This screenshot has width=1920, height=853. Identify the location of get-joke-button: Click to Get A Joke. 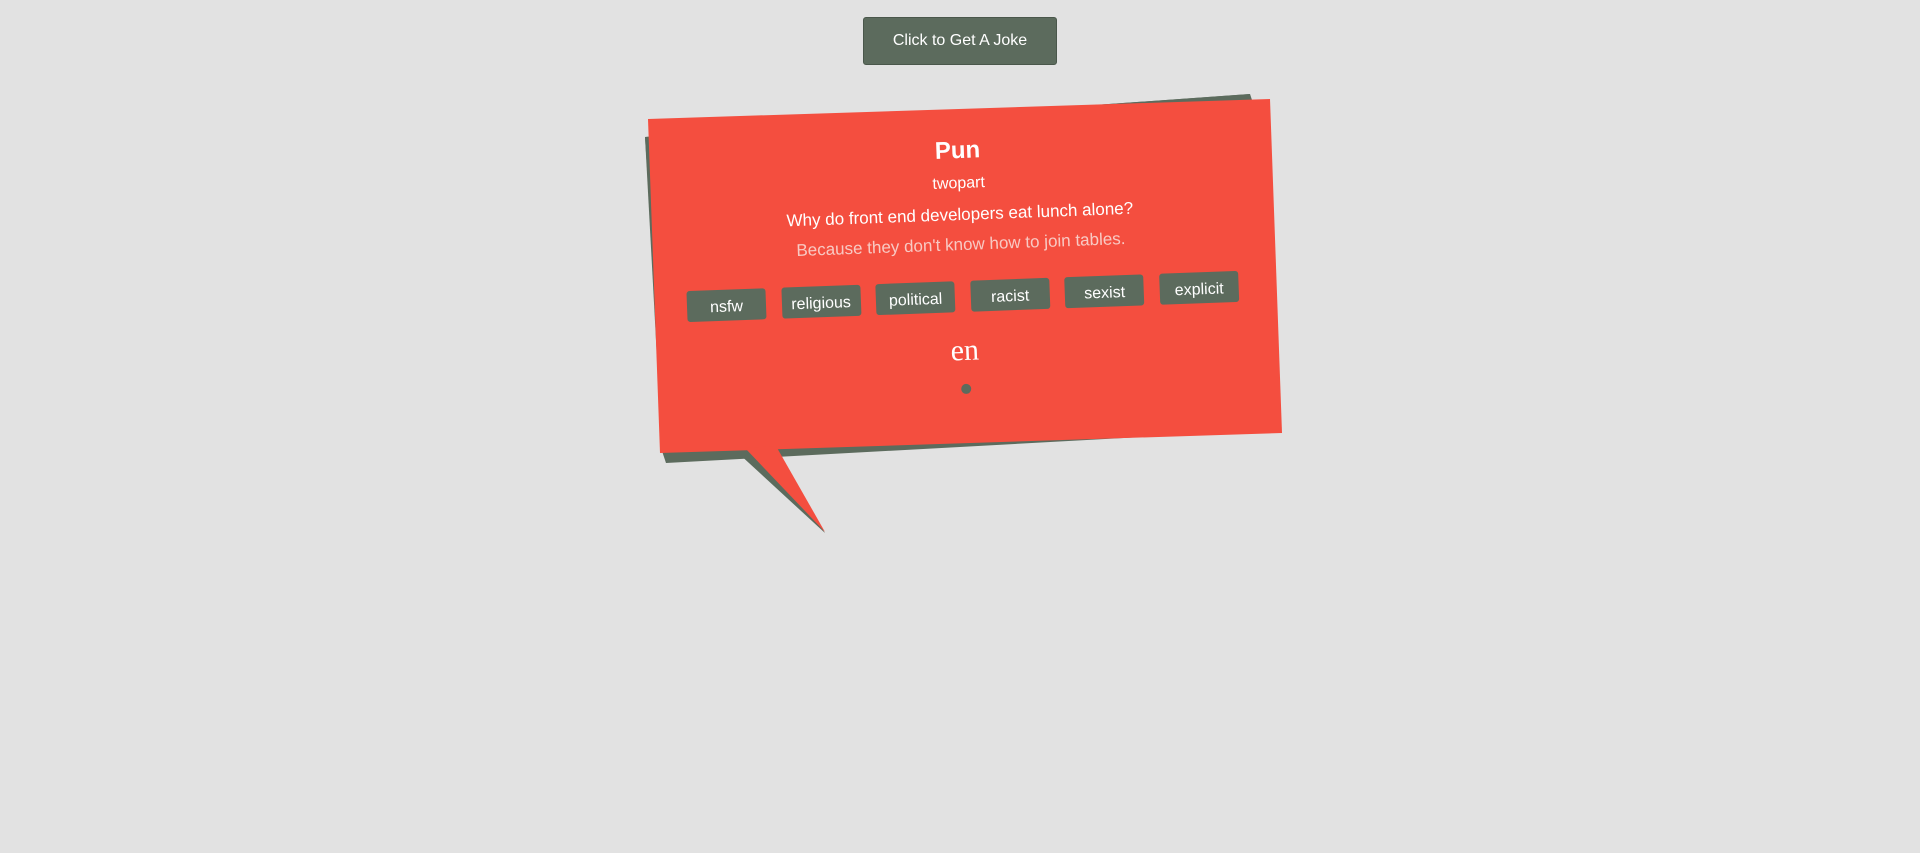
(960, 41).